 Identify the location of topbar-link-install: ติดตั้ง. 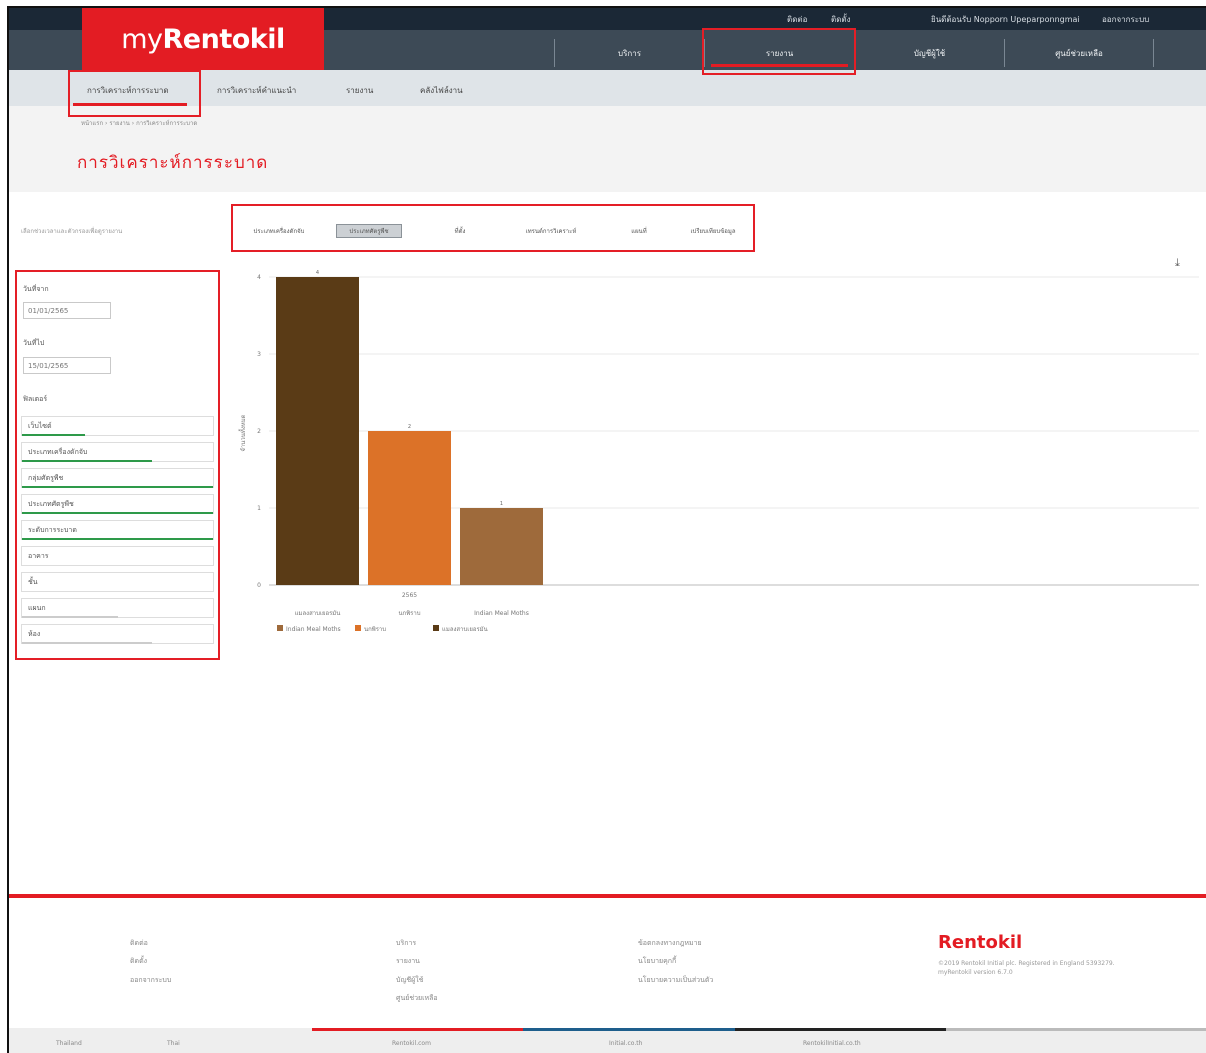
(841, 19).